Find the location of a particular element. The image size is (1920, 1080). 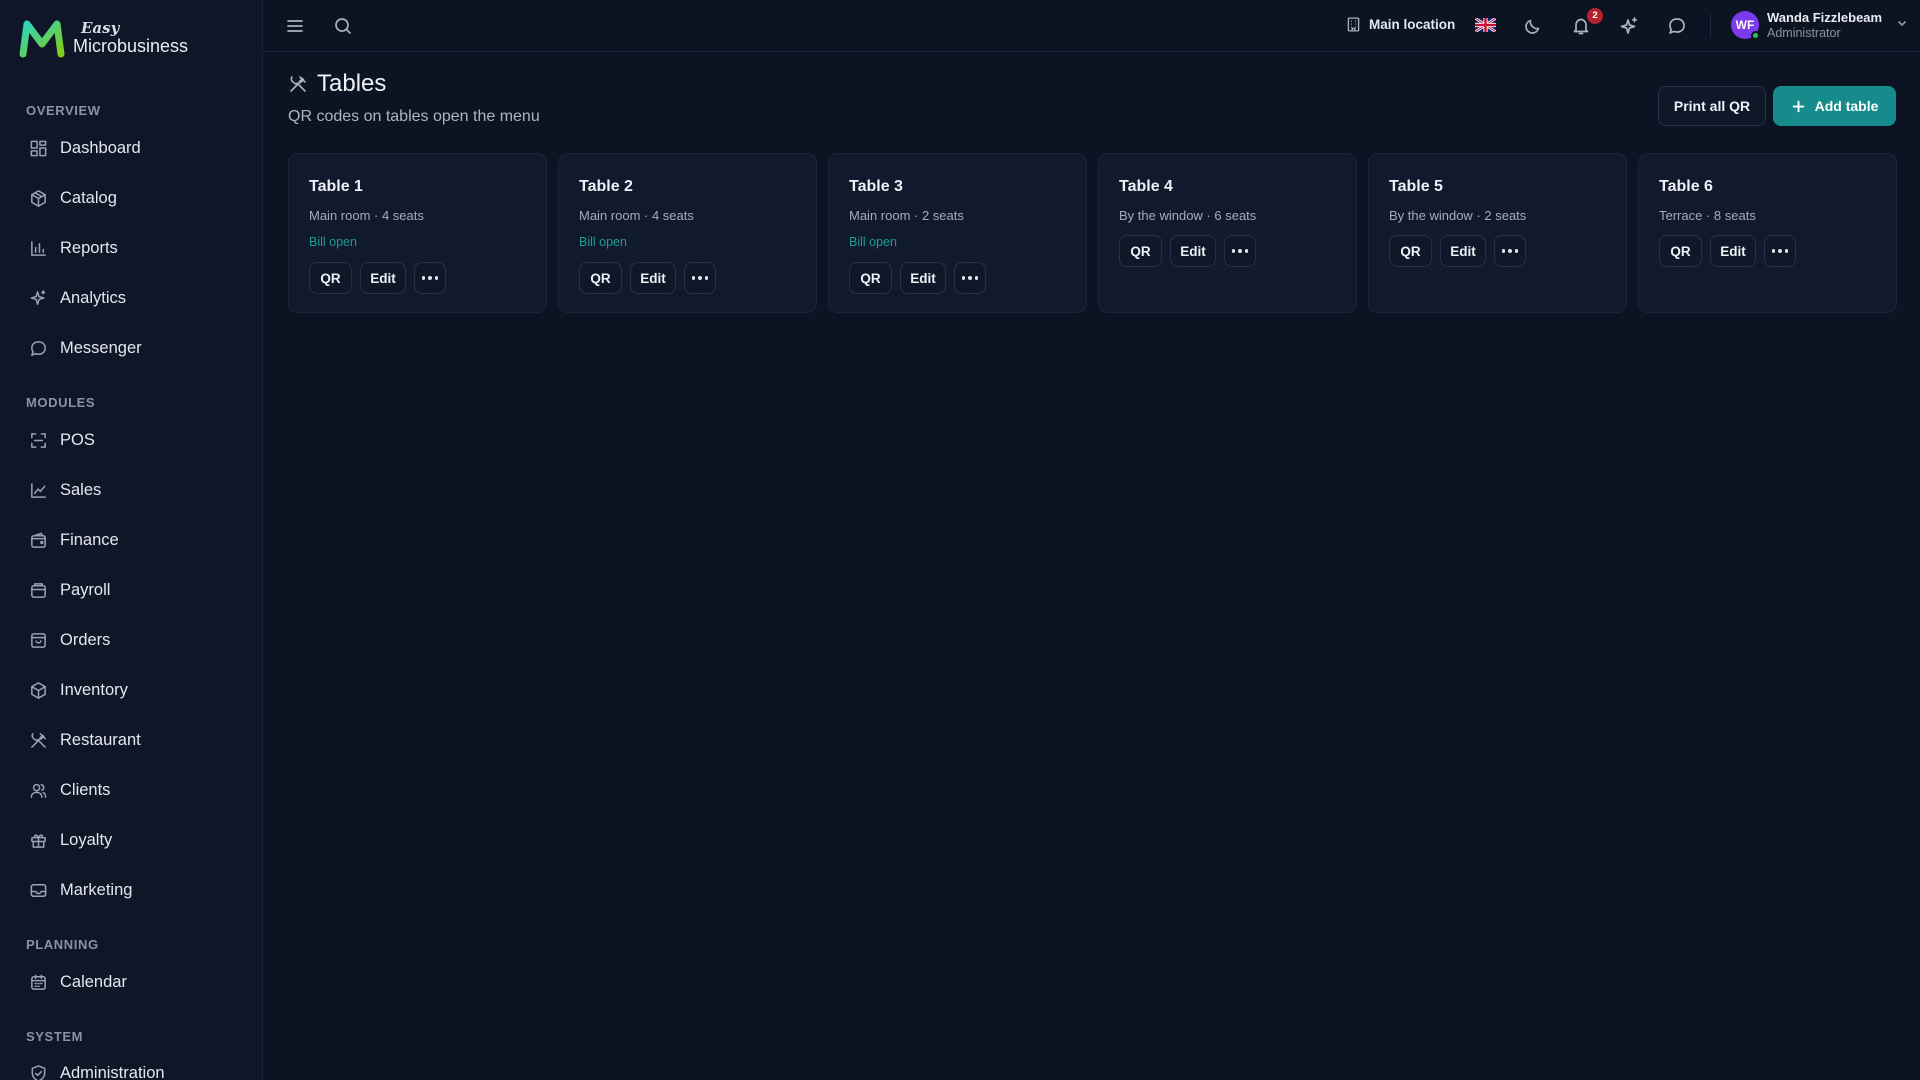

sparkles-icon is located at coordinates (1629, 26).